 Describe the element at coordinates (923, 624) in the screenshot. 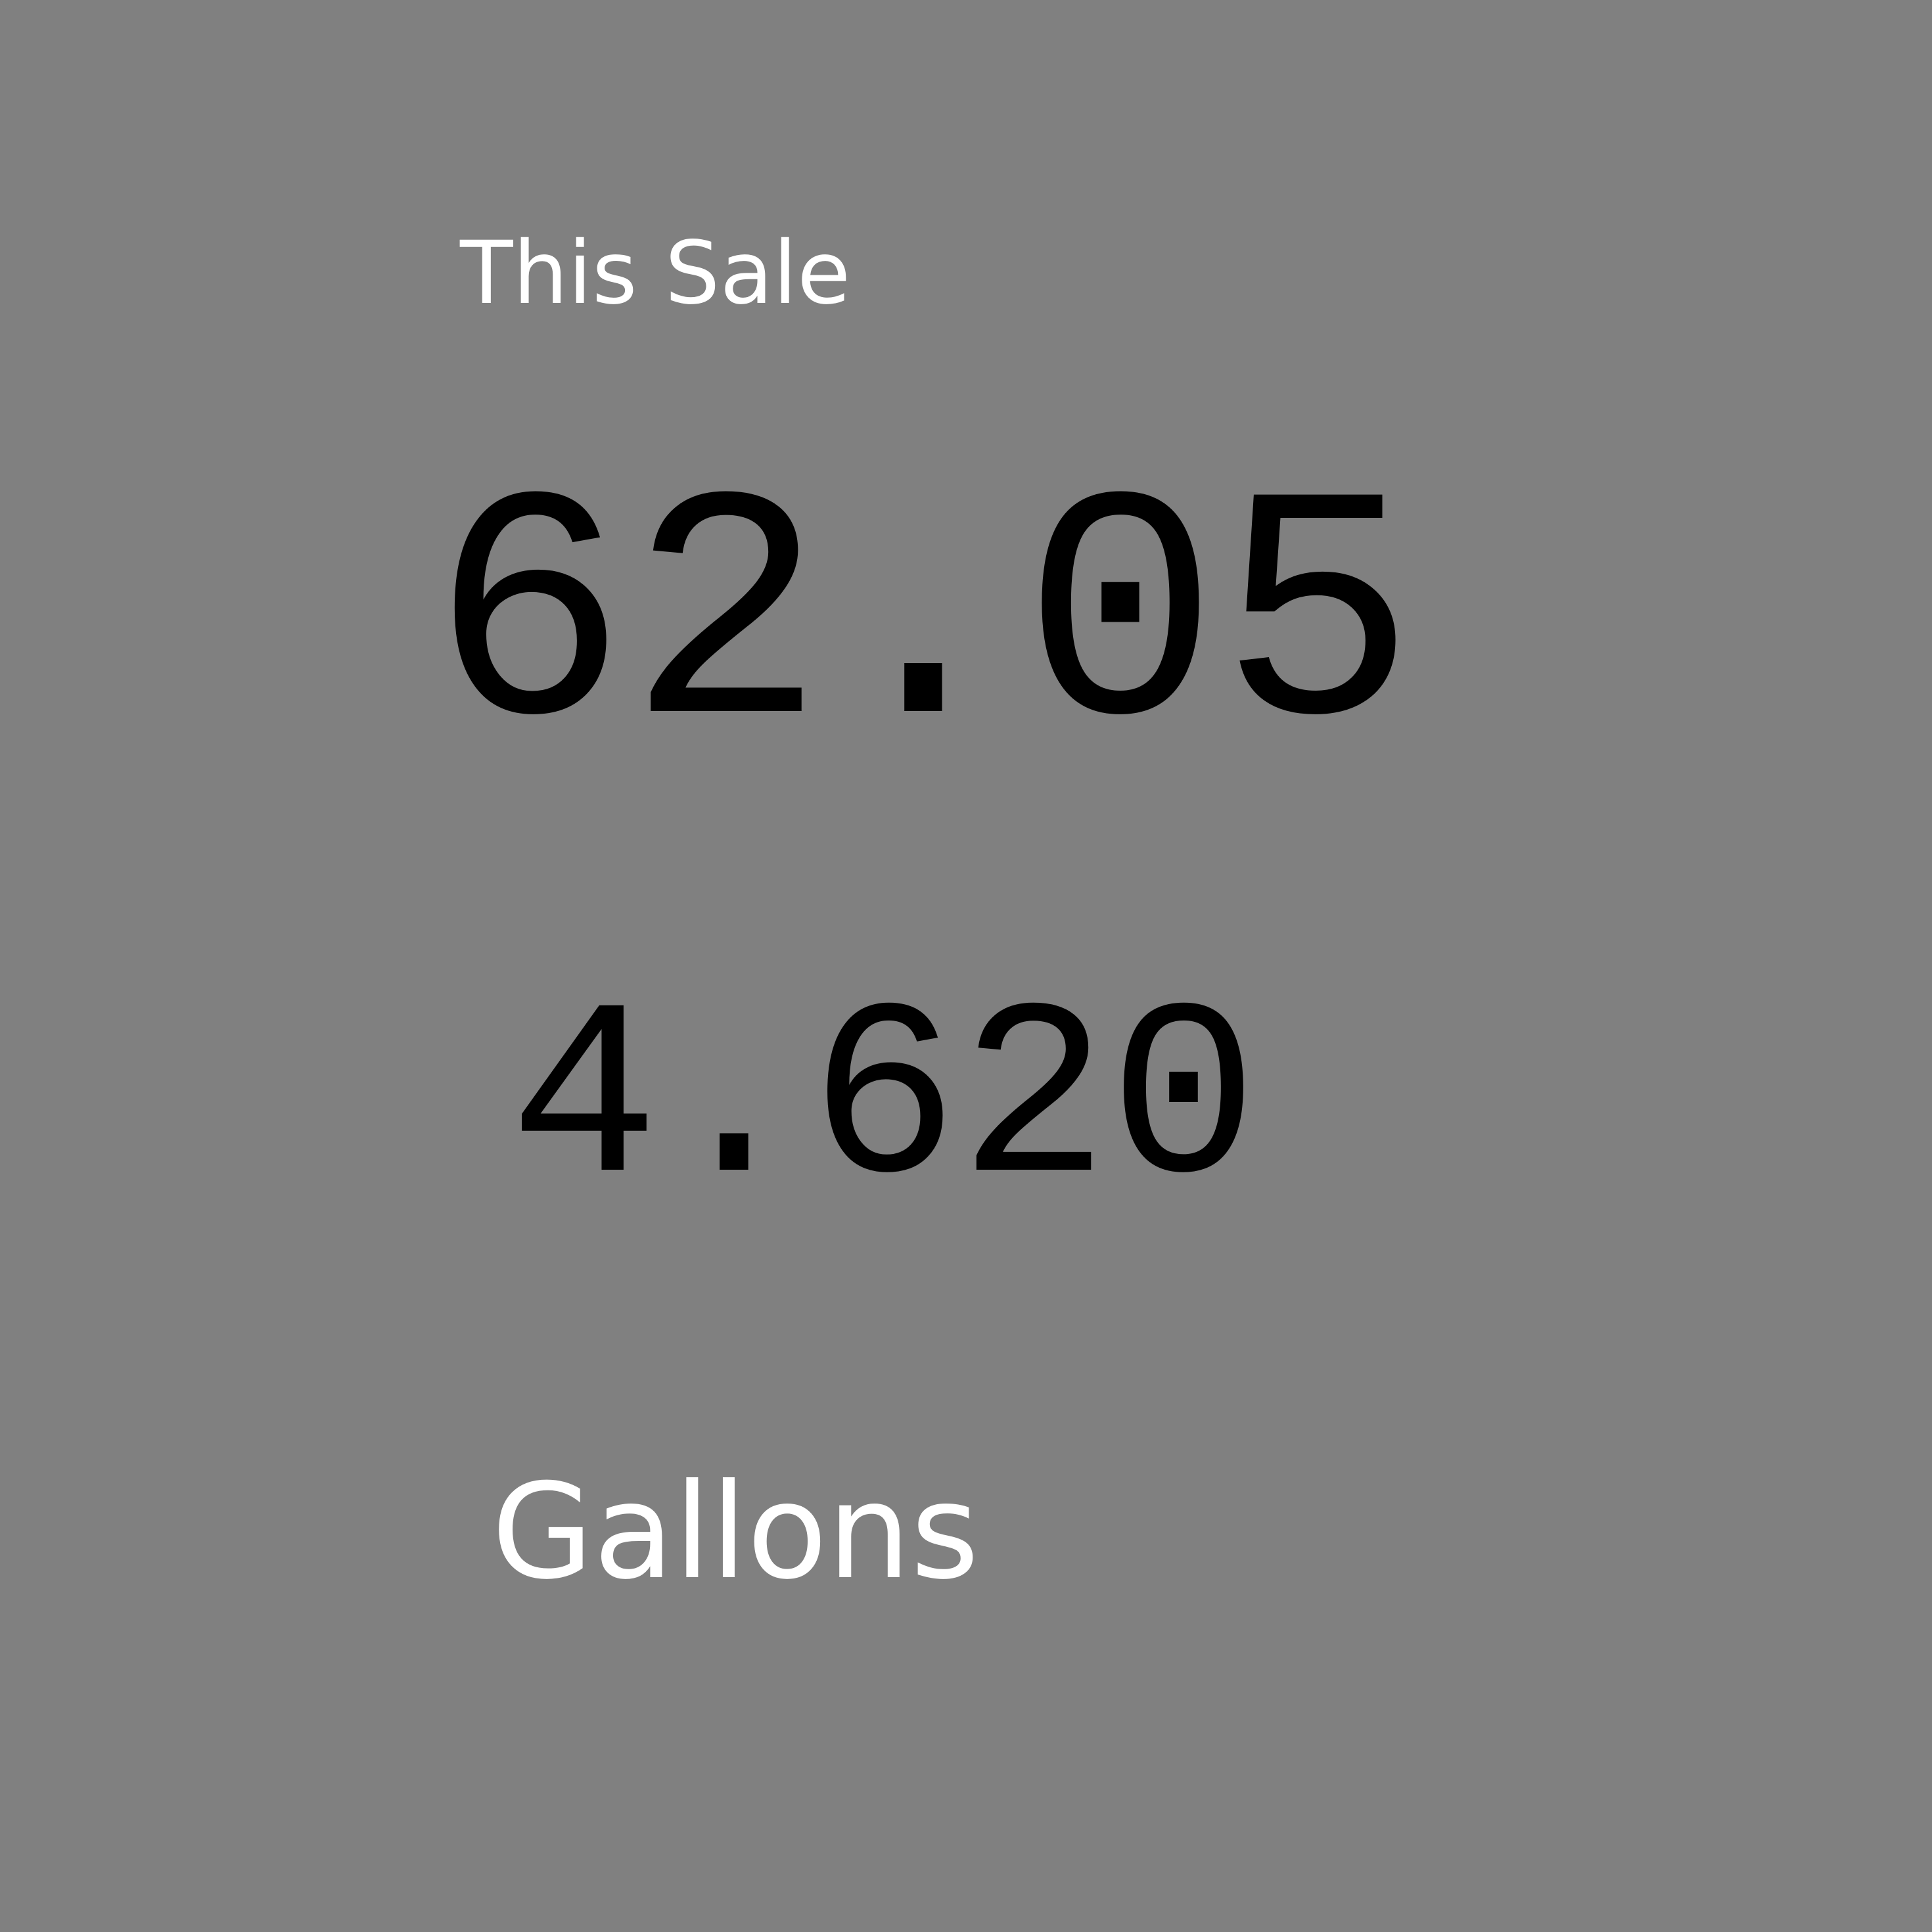

I see `sale-amount-readout: 62.05` at that location.